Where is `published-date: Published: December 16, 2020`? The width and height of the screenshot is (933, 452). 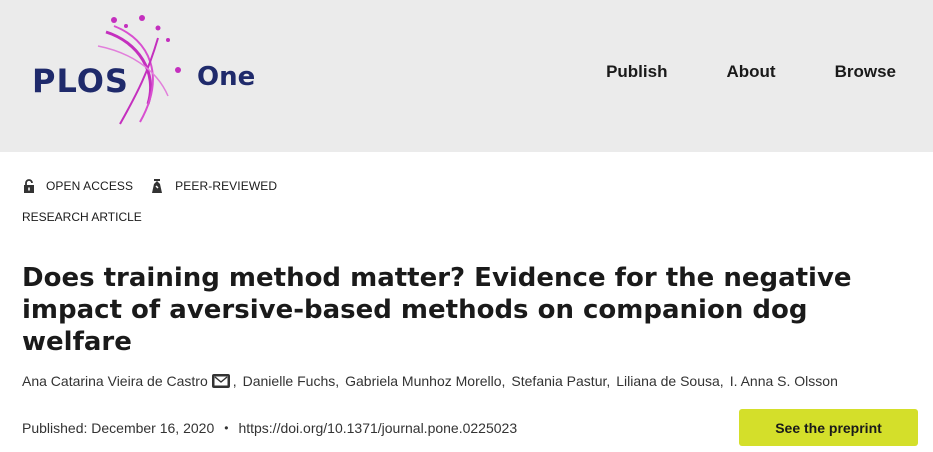
published-date: Published: December 16, 2020 is located at coordinates (118, 428).